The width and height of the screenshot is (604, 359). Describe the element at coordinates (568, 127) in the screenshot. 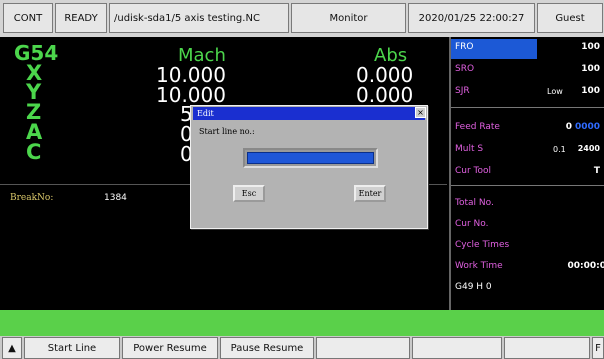

I see `feed-rate-value: 0` at that location.